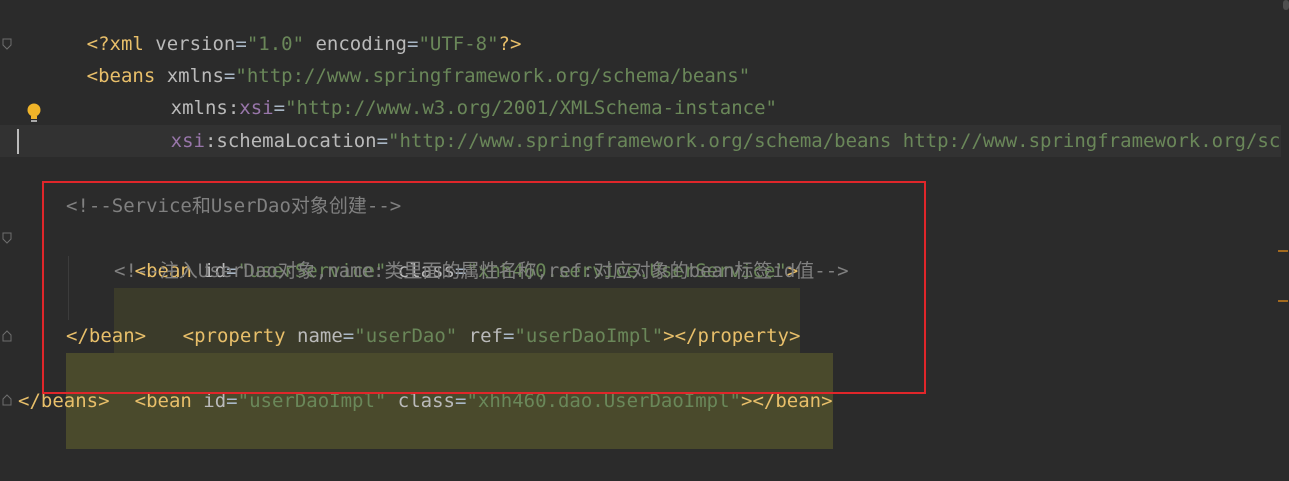  I want to click on ns-xsi: xsi, so click(187, 141).